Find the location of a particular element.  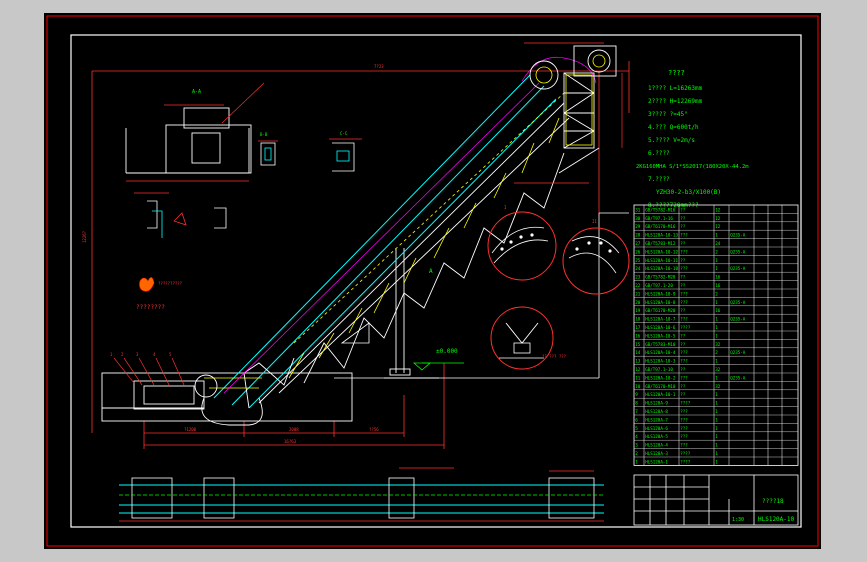

section-aa-label: A-A is located at coordinates (196, 92).